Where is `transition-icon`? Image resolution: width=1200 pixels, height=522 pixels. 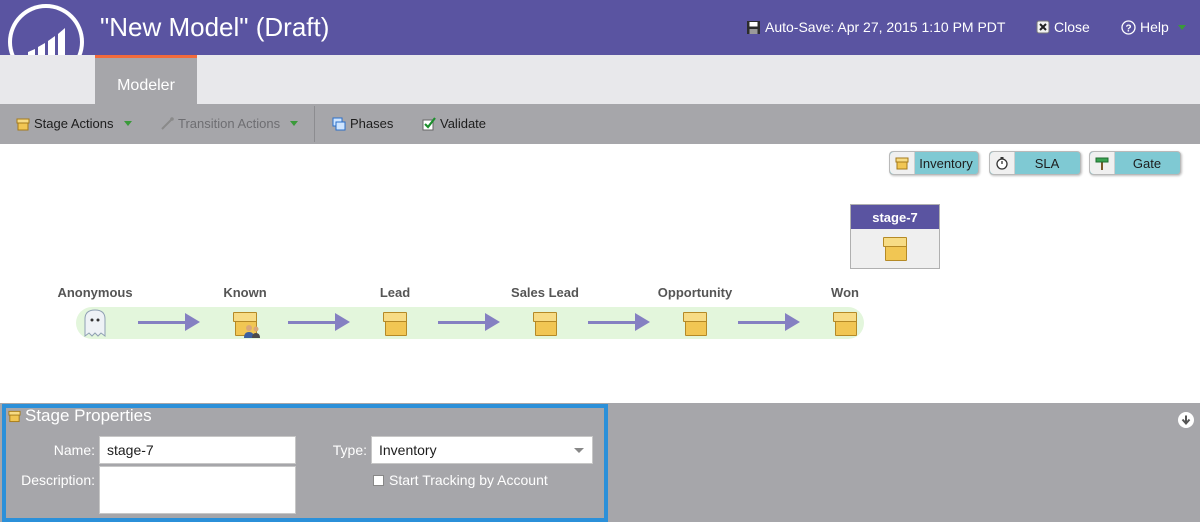
transition-icon is located at coordinates (167, 123).